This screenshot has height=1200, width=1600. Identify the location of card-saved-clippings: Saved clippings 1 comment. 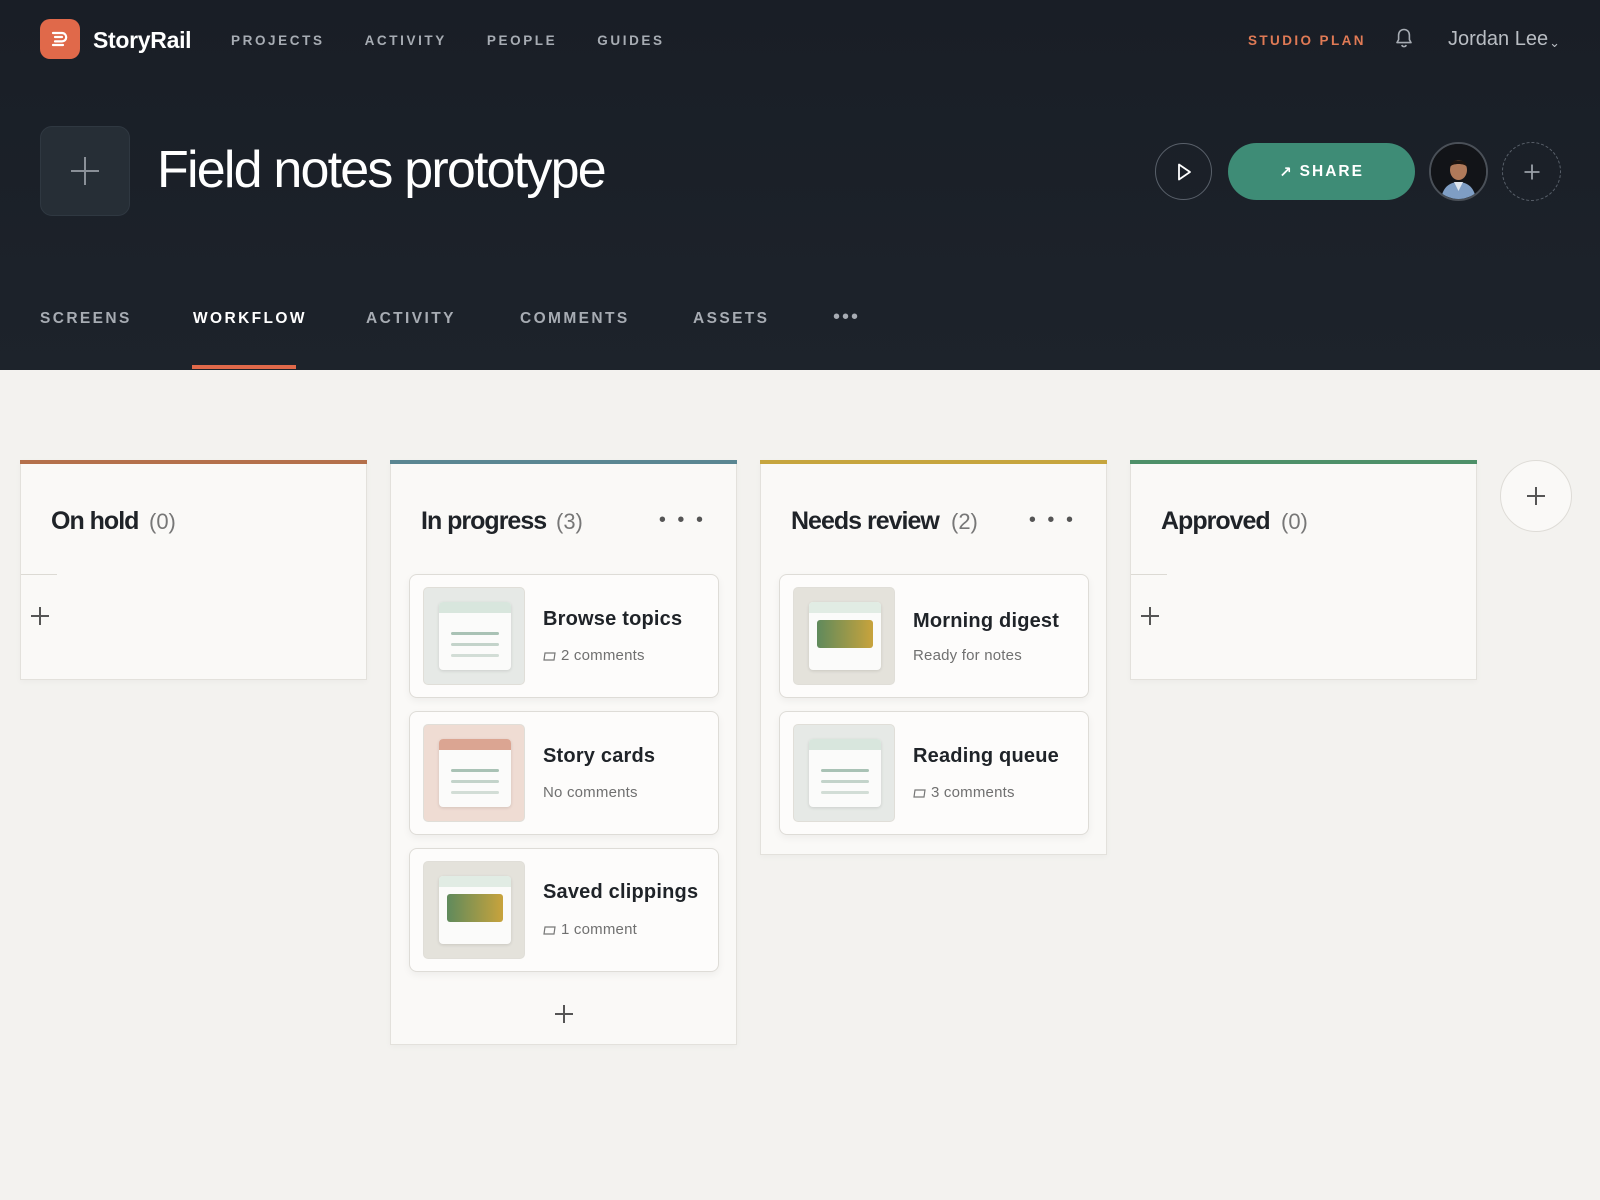
(564, 910).